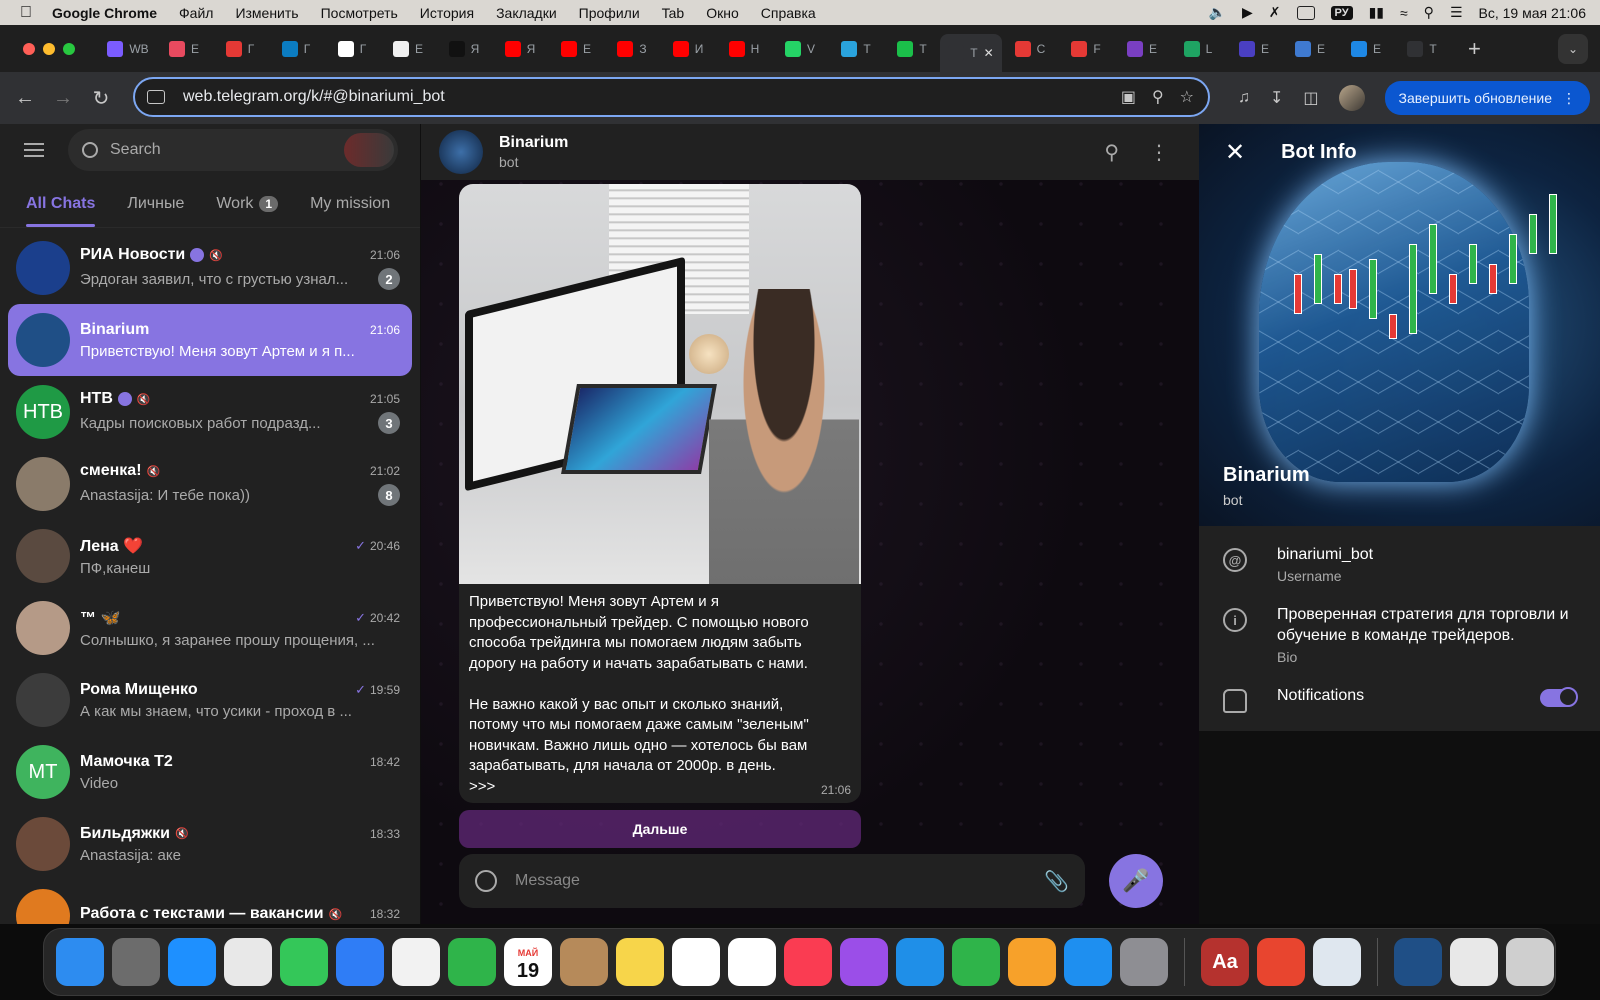 This screenshot has height=1000, width=1600. What do you see at coordinates (976, 962) in the screenshot?
I see `dock-numbers-icon` at bounding box center [976, 962].